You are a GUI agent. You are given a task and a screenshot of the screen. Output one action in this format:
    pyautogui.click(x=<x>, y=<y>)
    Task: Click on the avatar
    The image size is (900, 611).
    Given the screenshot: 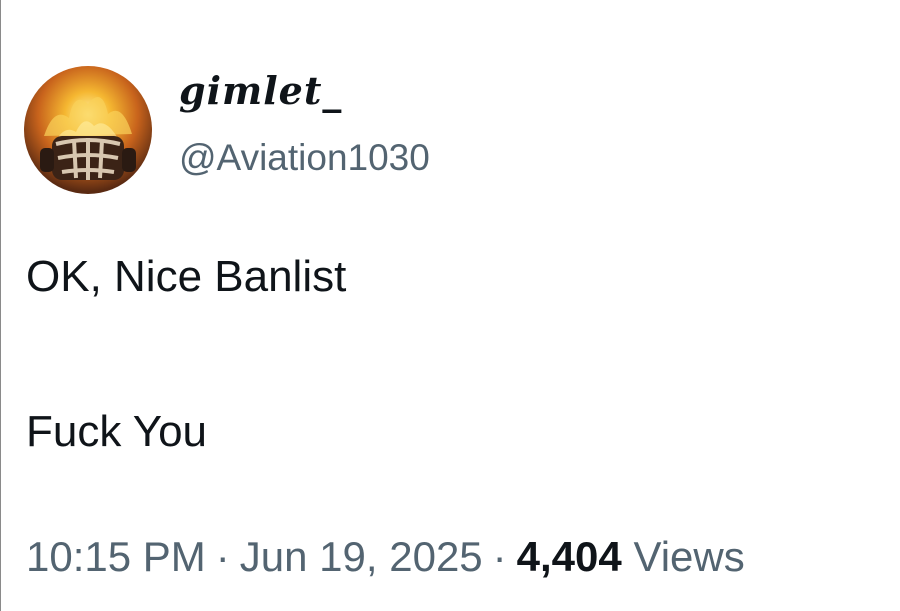 What is the action you would take?
    pyautogui.click(x=88, y=130)
    